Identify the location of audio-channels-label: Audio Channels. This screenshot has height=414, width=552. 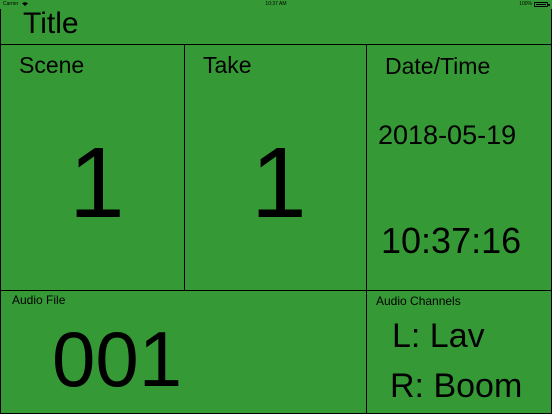
(418, 301).